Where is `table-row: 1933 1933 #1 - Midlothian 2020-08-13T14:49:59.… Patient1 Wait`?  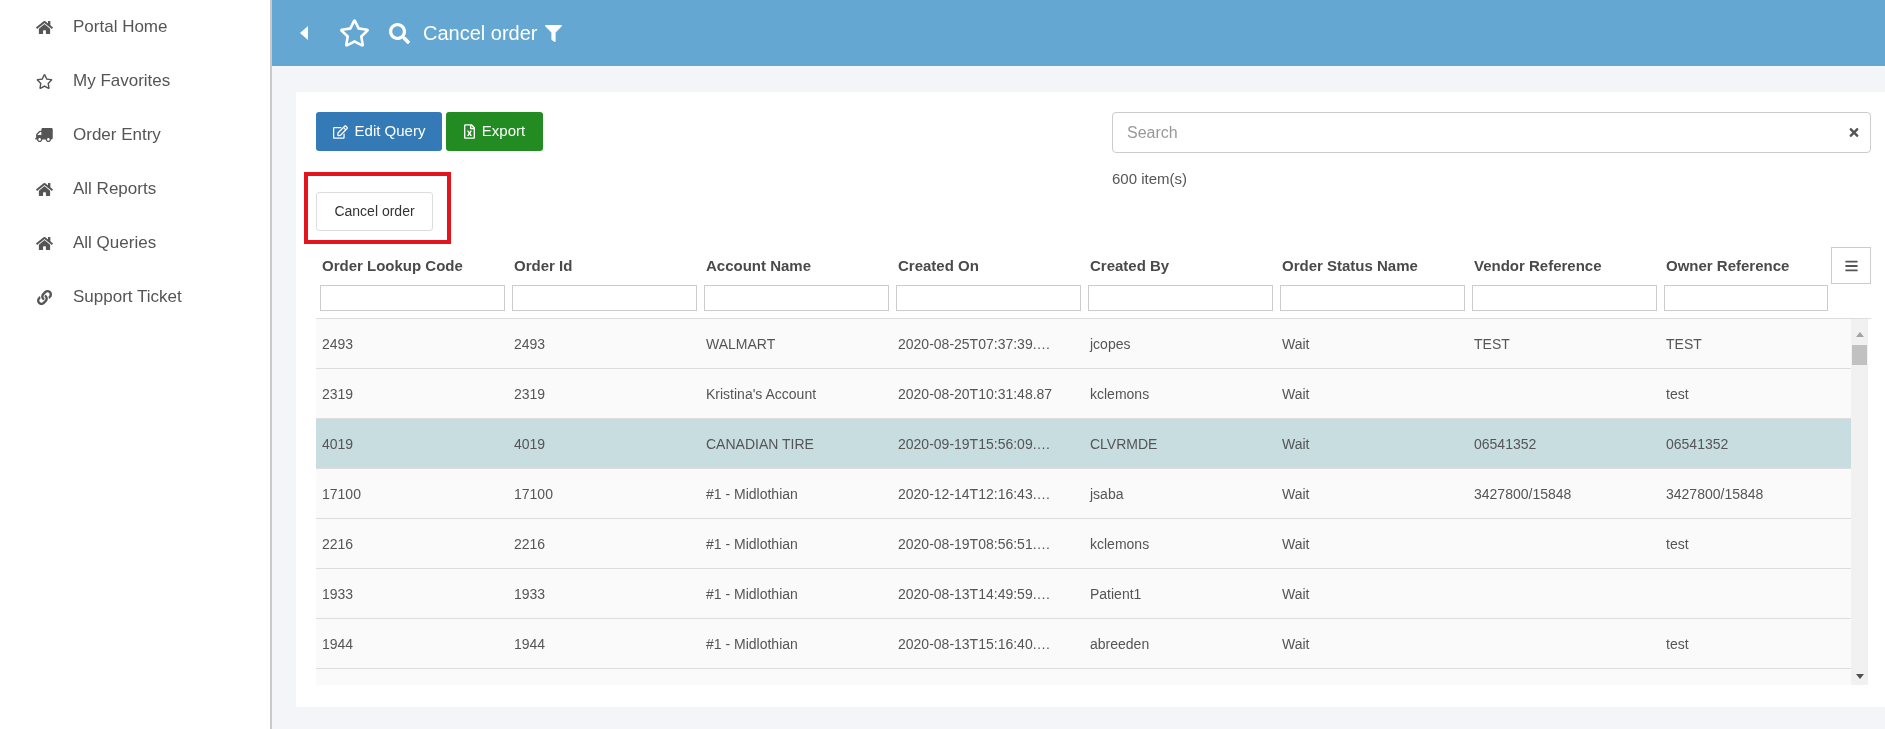 table-row: 1933 1933 #1 - Midlothian 2020-08-13T14:49:59.… Patient1 Wait is located at coordinates (1083, 594).